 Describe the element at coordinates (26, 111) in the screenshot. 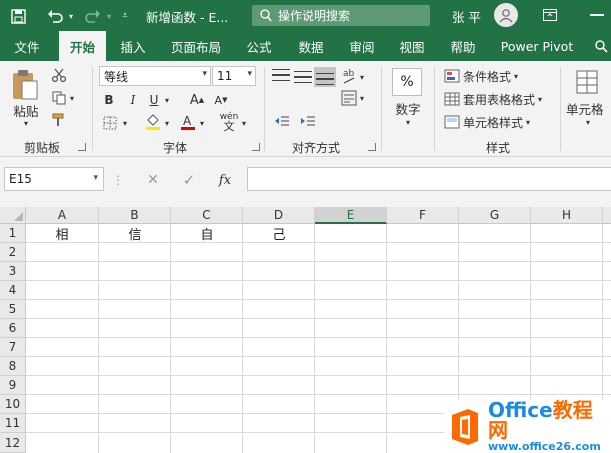

I see `paste-button: 粘贴` at that location.